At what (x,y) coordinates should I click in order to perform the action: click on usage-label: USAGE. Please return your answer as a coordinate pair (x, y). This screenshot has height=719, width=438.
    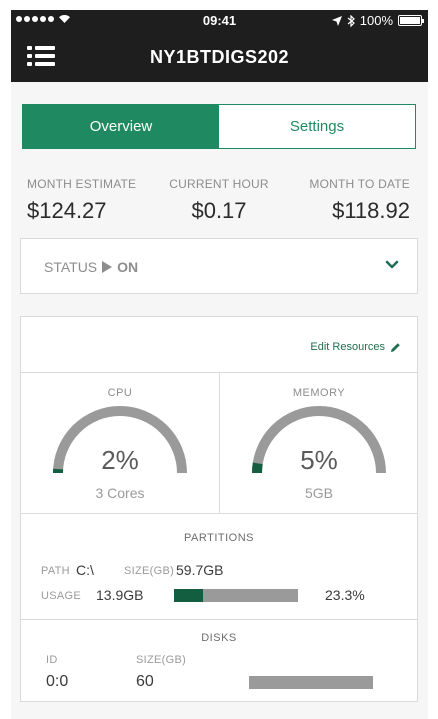
    Looking at the image, I should click on (61, 596).